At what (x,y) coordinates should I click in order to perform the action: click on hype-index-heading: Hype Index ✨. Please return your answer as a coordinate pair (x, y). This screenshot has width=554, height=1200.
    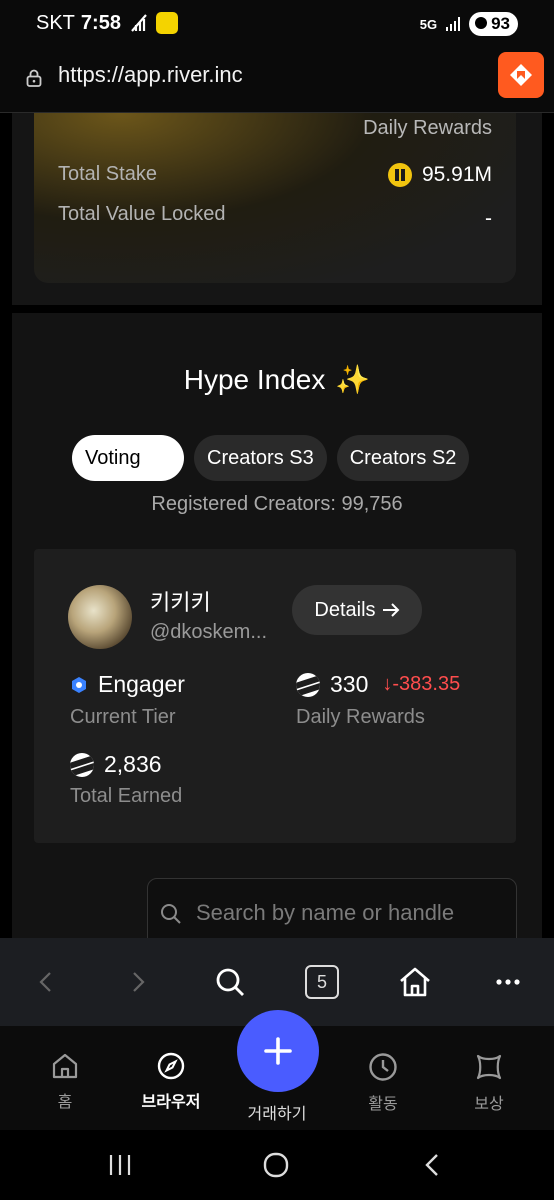
    Looking at the image, I should click on (277, 379).